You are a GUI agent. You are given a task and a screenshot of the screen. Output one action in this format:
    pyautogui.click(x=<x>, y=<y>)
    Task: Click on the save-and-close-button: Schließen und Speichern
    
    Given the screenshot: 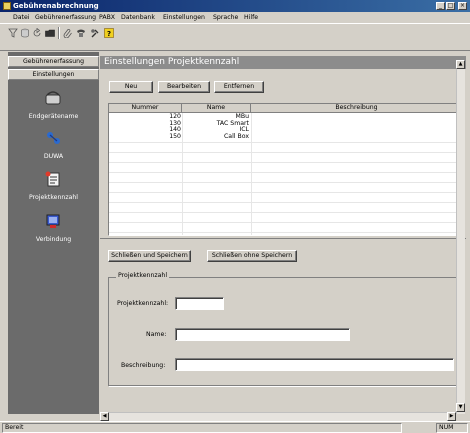 What is the action you would take?
    pyautogui.click(x=149, y=256)
    